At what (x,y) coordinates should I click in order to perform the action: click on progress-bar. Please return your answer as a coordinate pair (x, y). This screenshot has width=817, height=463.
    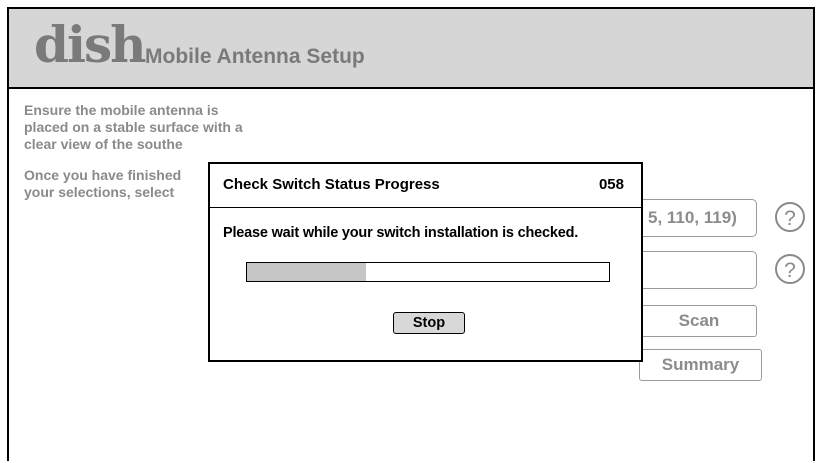
    Looking at the image, I should click on (428, 272).